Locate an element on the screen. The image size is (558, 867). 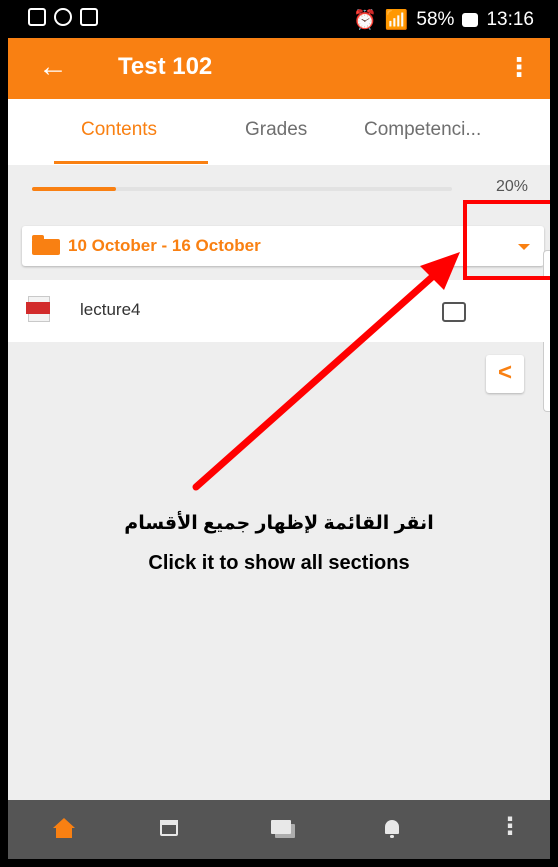
annotation-arrow-shaft is located at coordinates (318, 378).